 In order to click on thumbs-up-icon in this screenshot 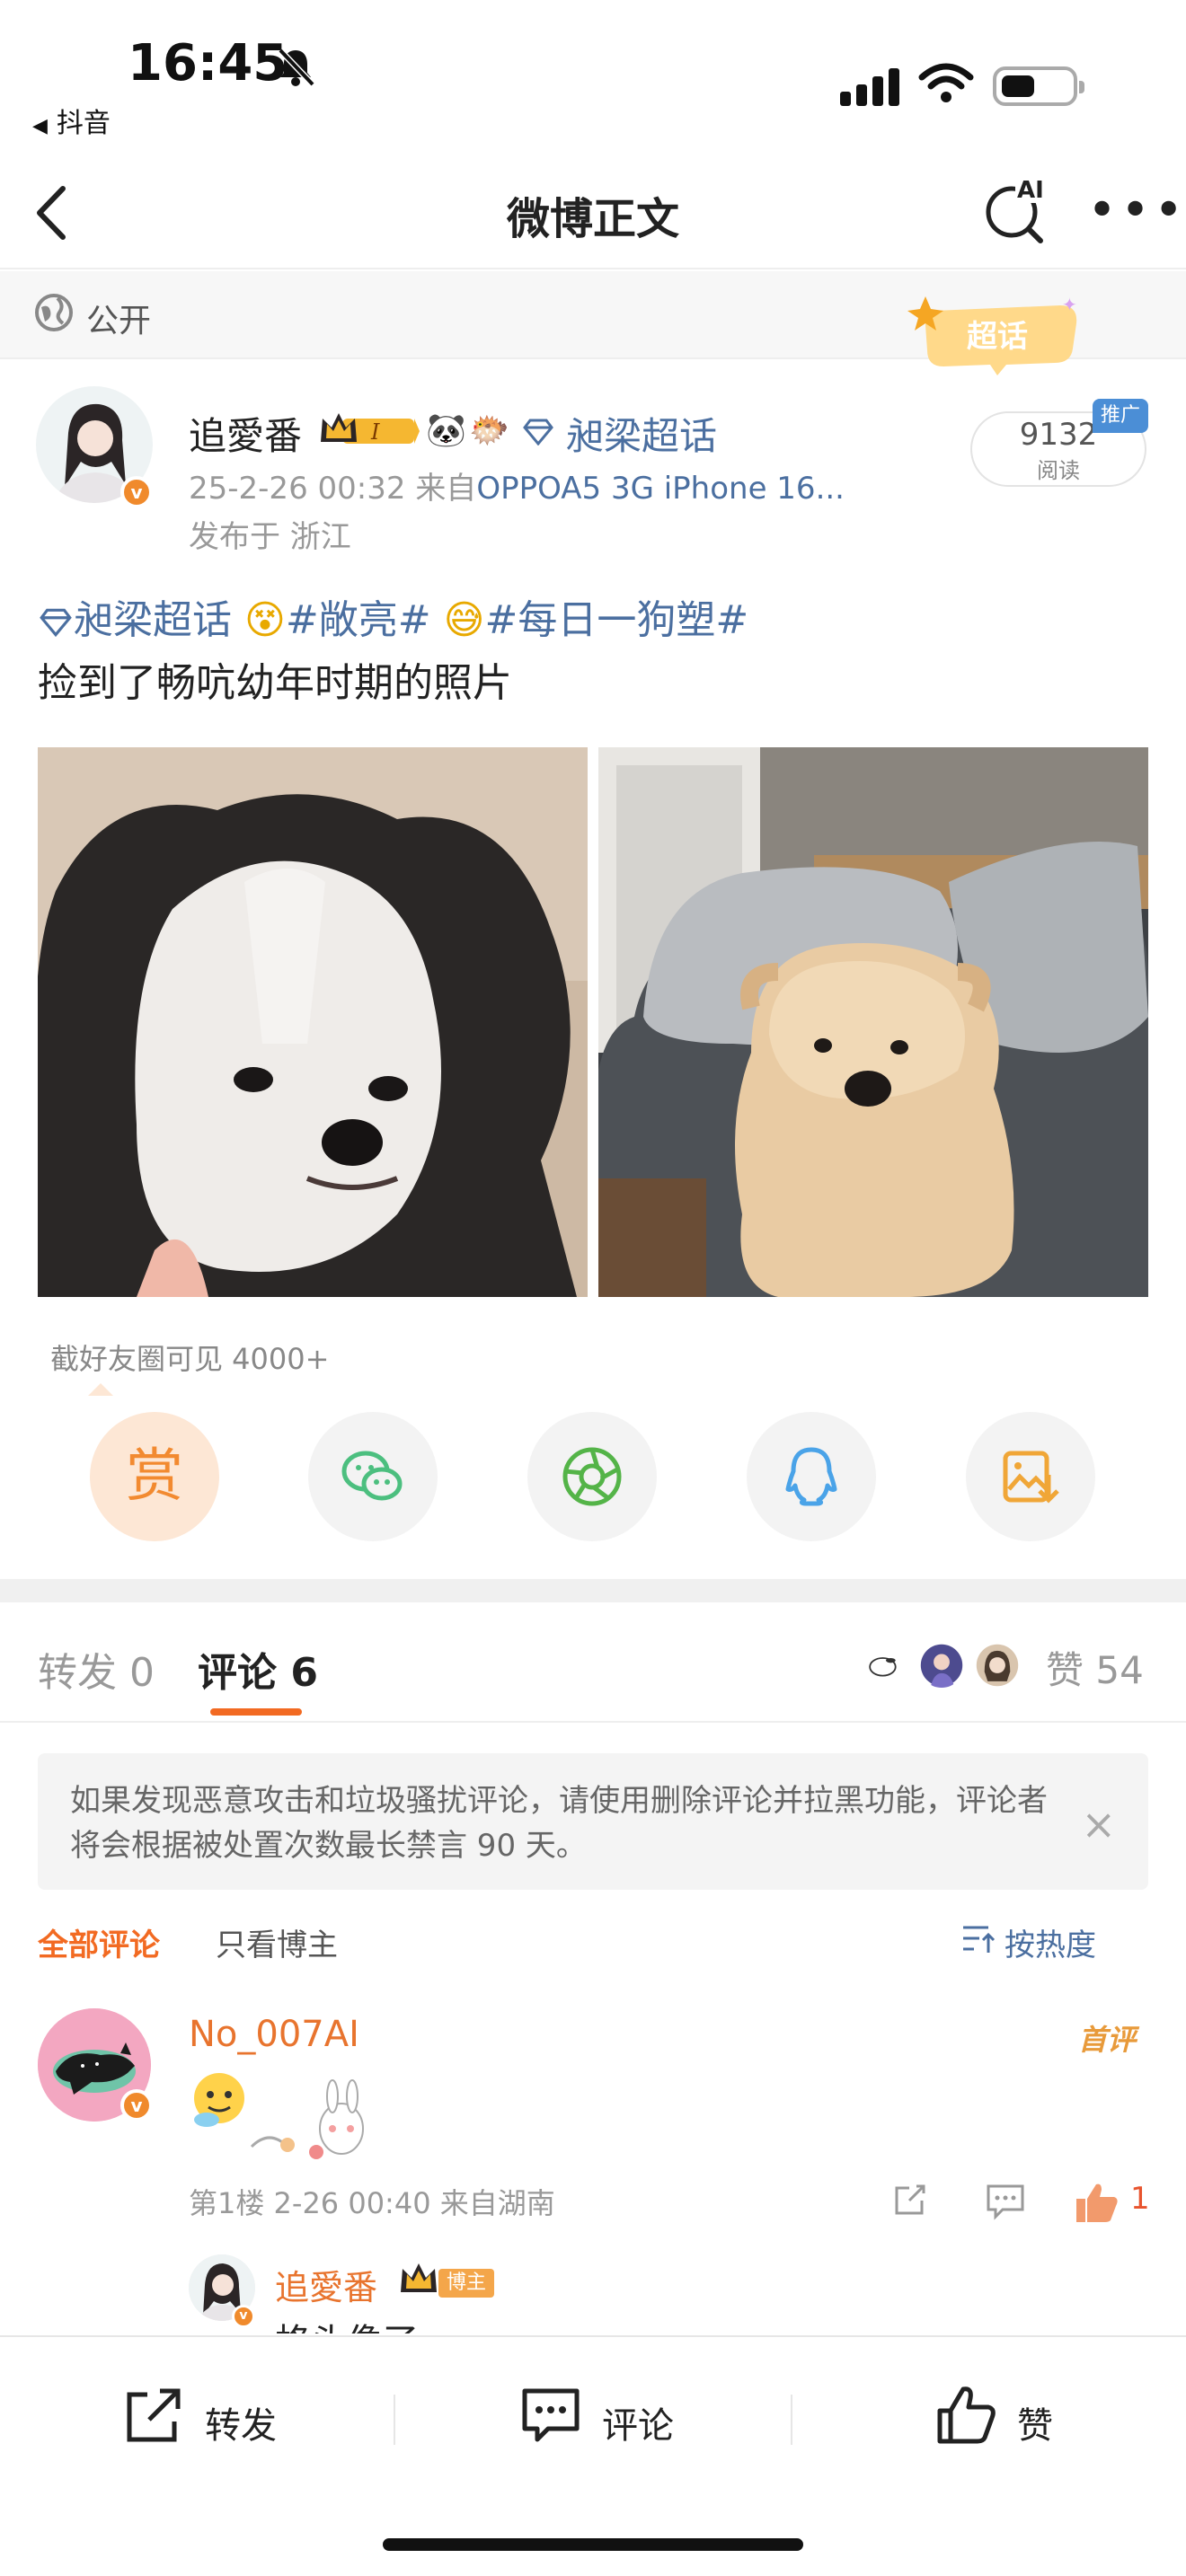, I will do `click(966, 2415)`.